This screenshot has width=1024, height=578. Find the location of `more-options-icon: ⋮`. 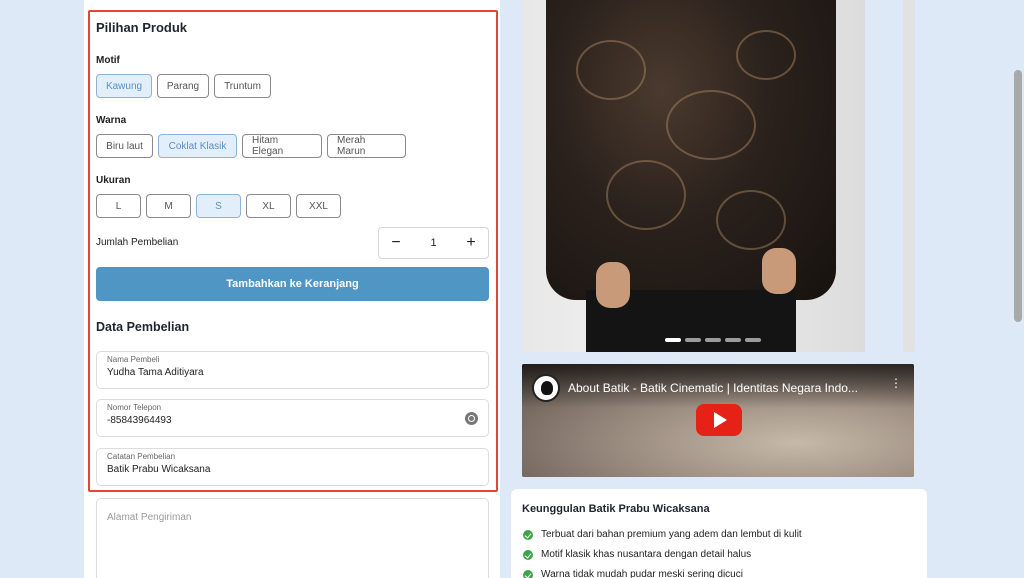

more-options-icon: ⋮ is located at coordinates (896, 383).